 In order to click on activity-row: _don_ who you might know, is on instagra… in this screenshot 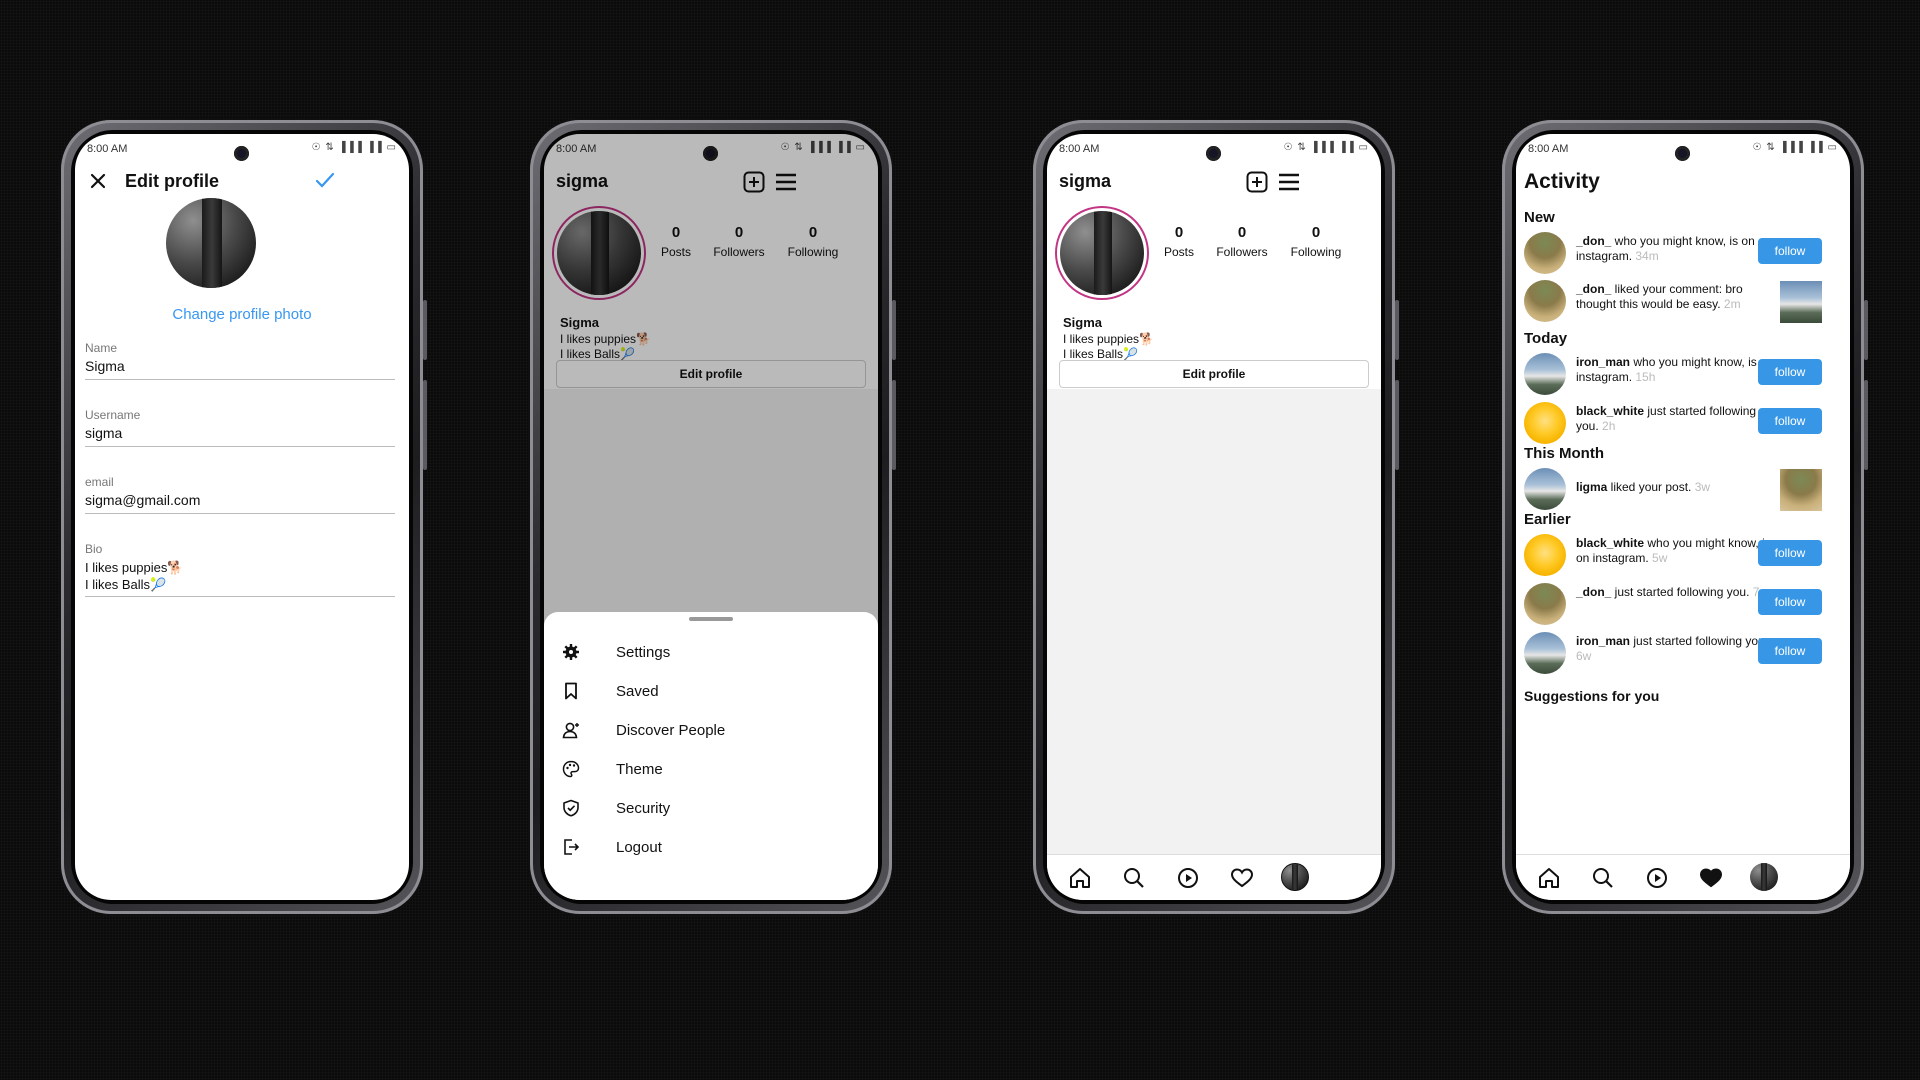, I will do `click(1683, 252)`.